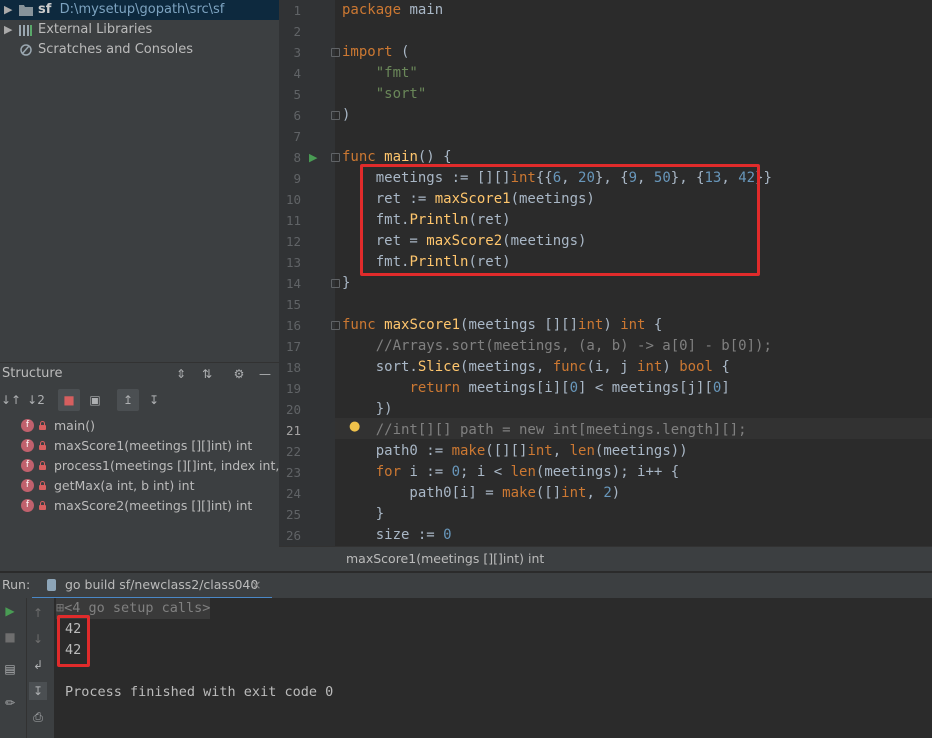  What do you see at coordinates (297, 115) in the screenshot?
I see `line-number: 6` at bounding box center [297, 115].